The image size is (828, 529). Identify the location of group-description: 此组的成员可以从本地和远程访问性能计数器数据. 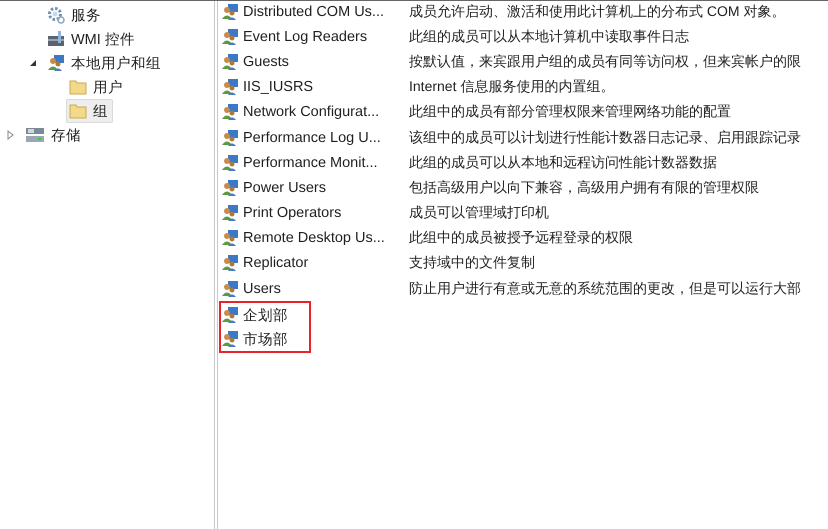
(563, 163).